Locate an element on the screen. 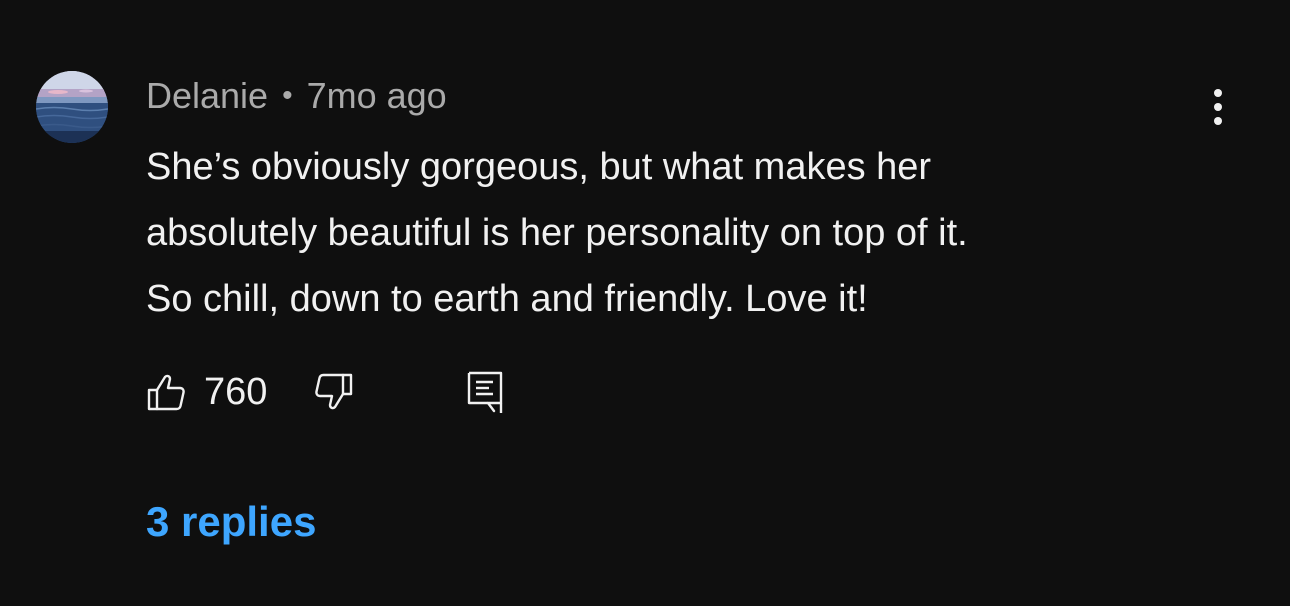 The height and width of the screenshot is (606, 1290). more-options-button is located at coordinates (1218, 107).